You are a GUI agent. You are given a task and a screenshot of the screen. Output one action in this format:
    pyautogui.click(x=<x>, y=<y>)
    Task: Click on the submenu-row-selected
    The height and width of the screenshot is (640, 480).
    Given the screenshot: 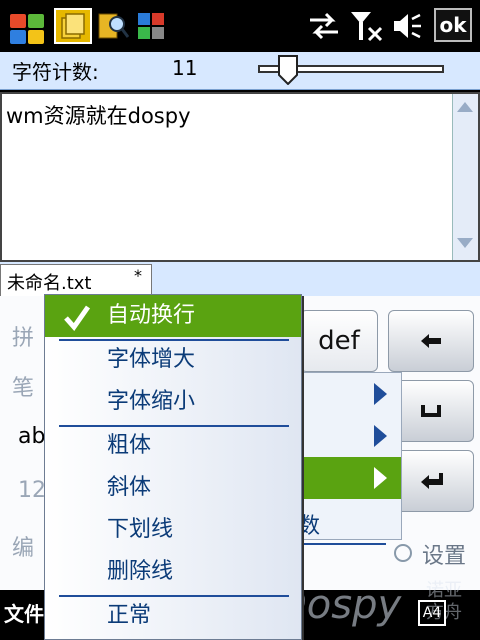 What is the action you would take?
    pyautogui.click(x=349, y=478)
    